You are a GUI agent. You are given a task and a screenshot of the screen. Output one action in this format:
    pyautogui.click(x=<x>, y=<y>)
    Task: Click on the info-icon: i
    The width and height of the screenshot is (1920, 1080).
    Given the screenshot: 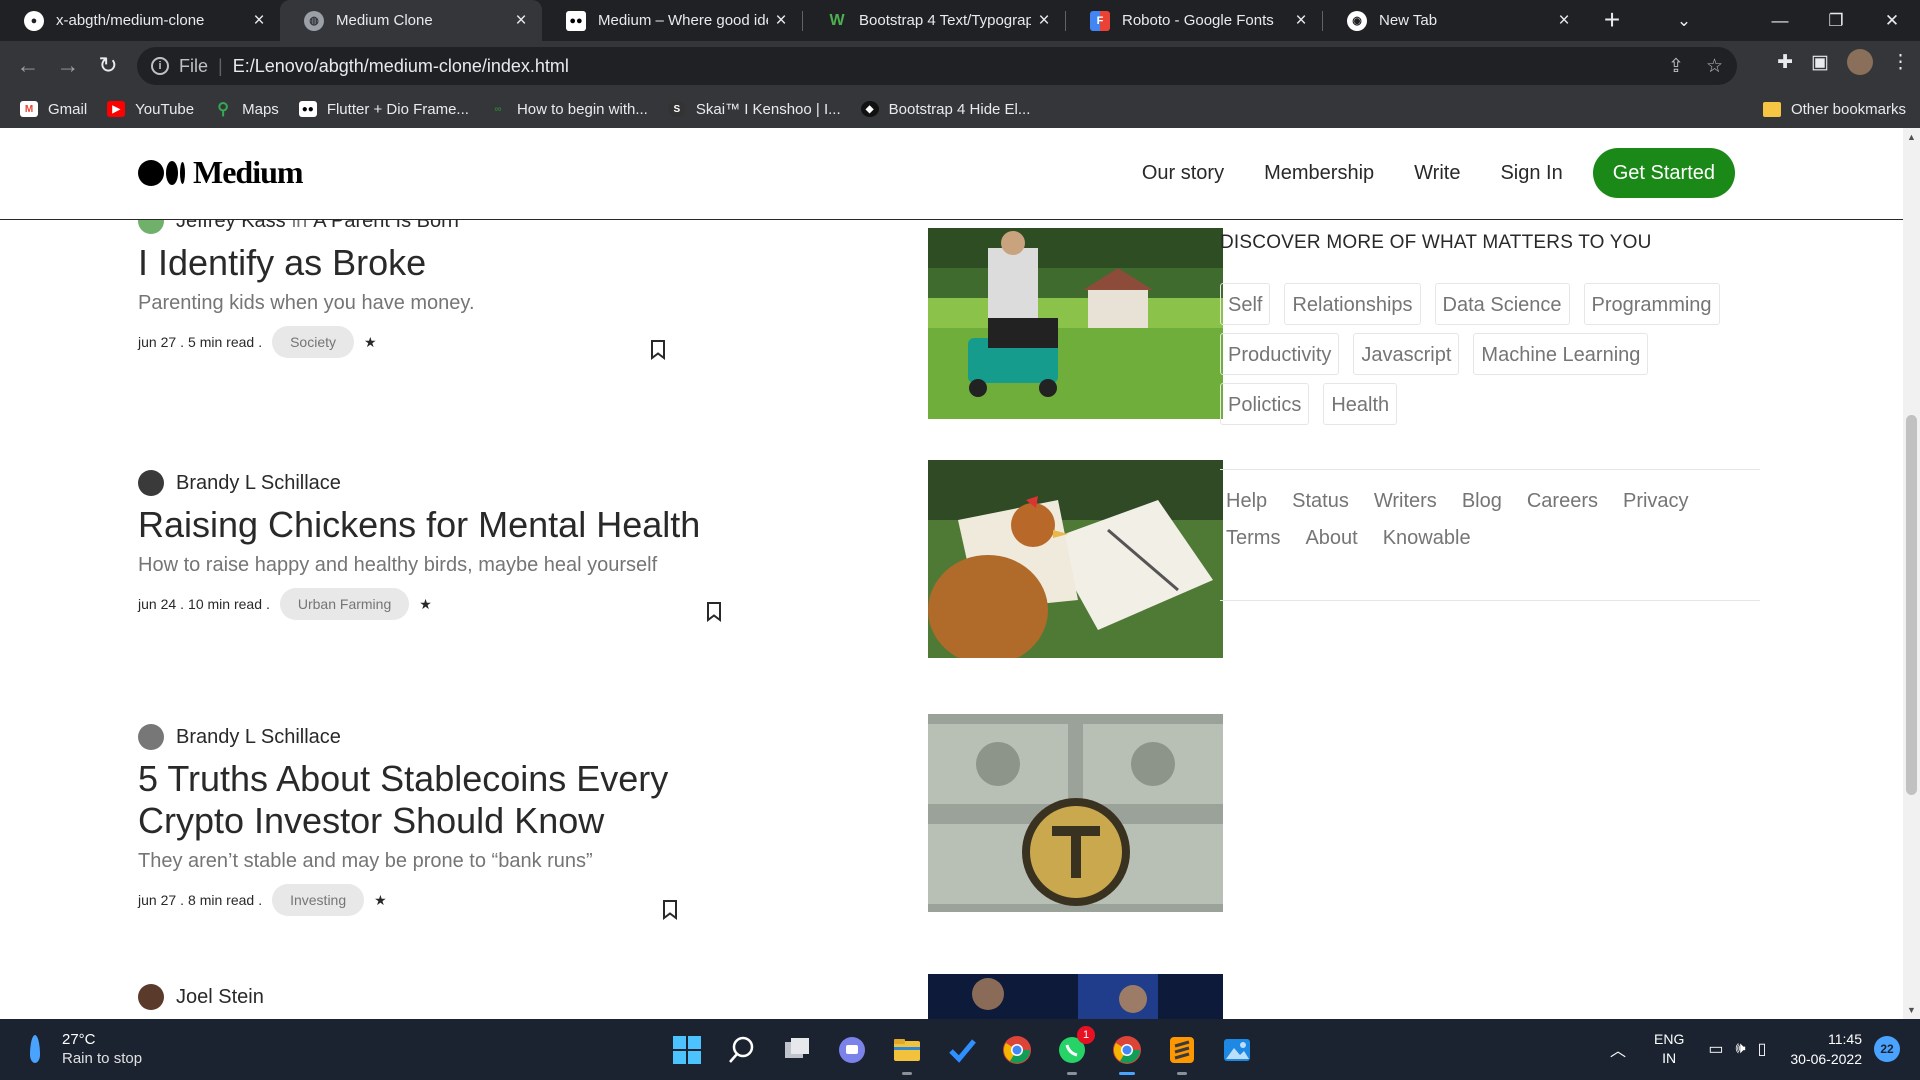 What is the action you would take?
    pyautogui.click(x=160, y=66)
    